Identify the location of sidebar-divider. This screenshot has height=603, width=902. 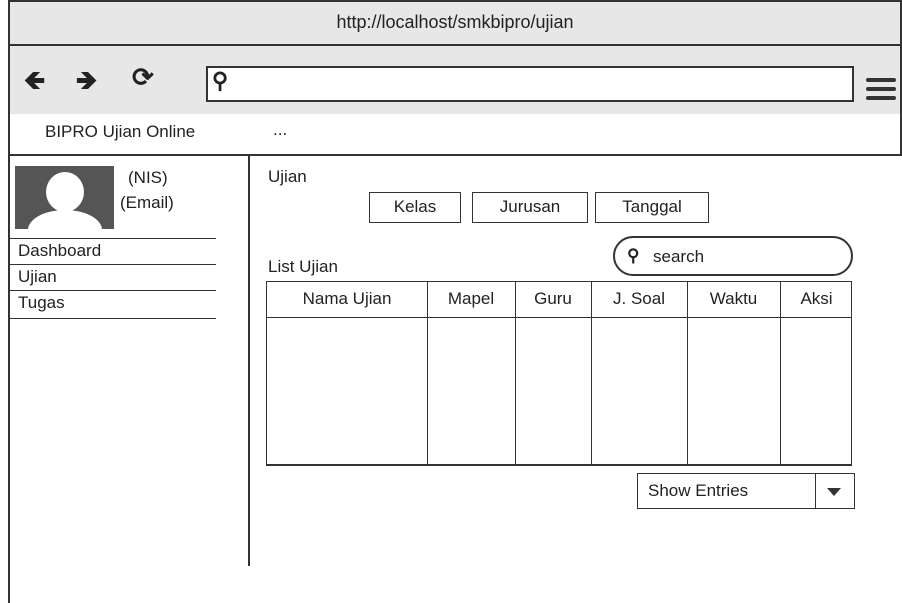
(249, 361).